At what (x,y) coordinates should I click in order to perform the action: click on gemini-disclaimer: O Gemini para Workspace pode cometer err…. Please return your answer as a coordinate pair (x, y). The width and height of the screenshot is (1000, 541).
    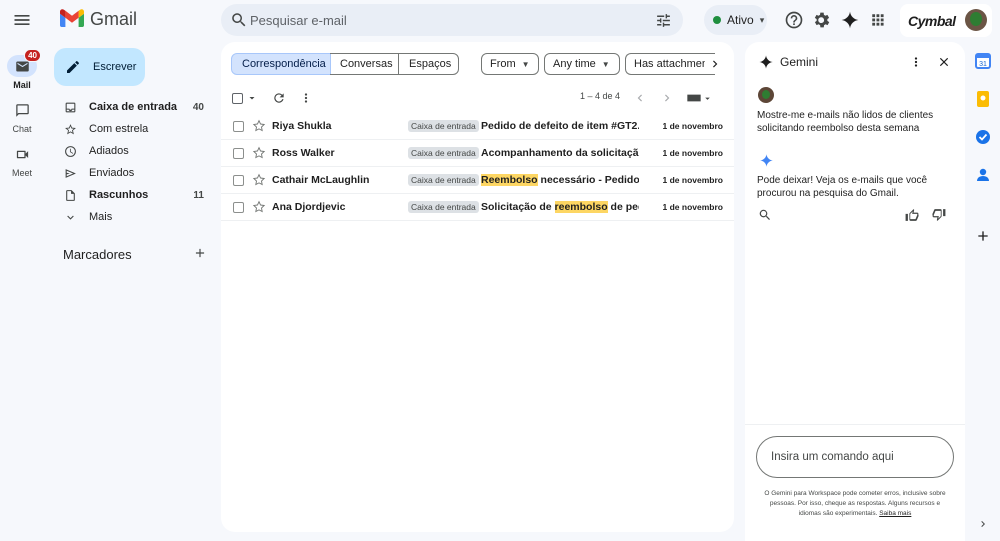
    Looking at the image, I should click on (855, 504).